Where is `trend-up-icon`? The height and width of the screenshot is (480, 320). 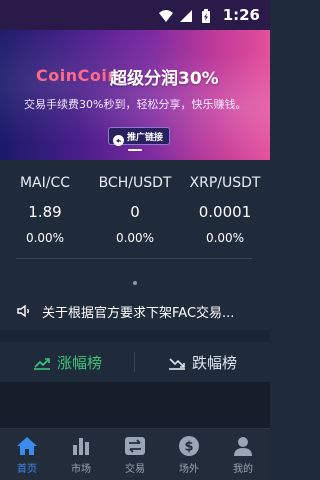 trend-up-icon is located at coordinates (42, 362).